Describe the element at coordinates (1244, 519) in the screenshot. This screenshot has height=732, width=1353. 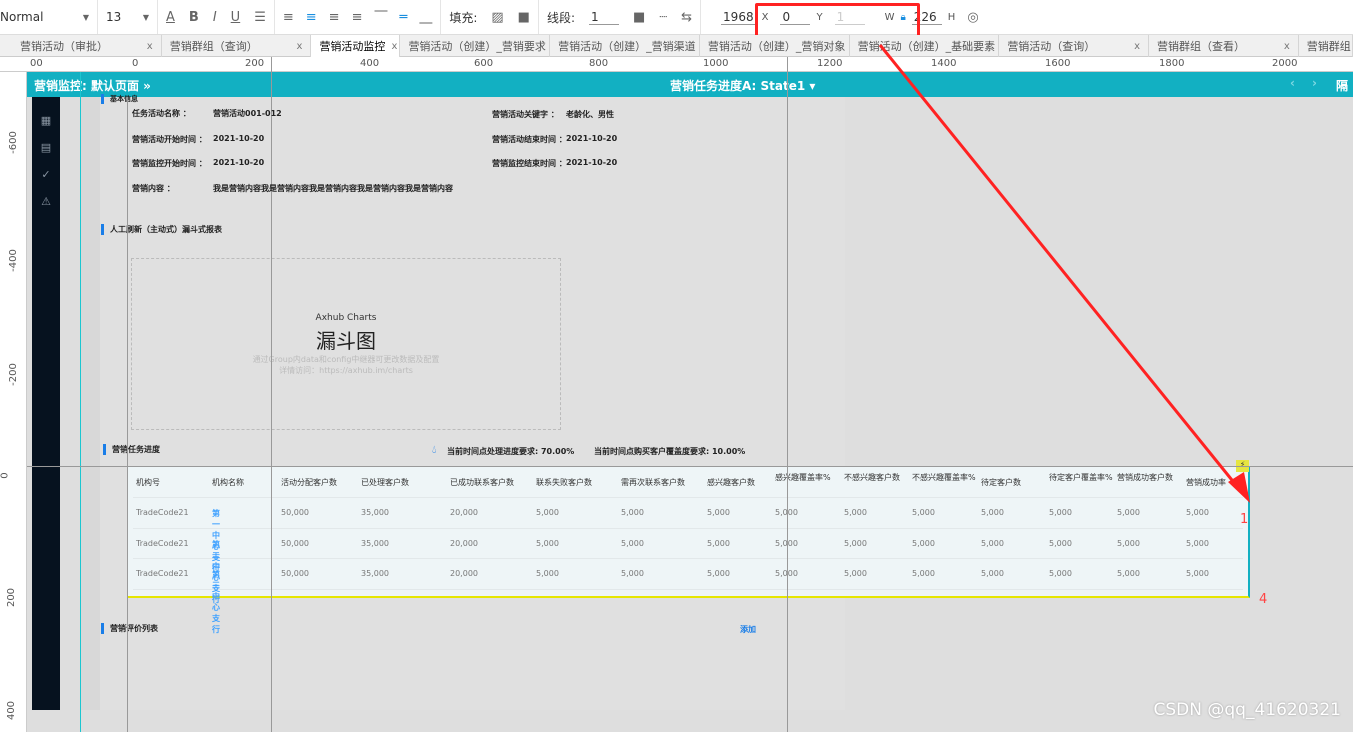
I see `annotation-1: 1` at that location.